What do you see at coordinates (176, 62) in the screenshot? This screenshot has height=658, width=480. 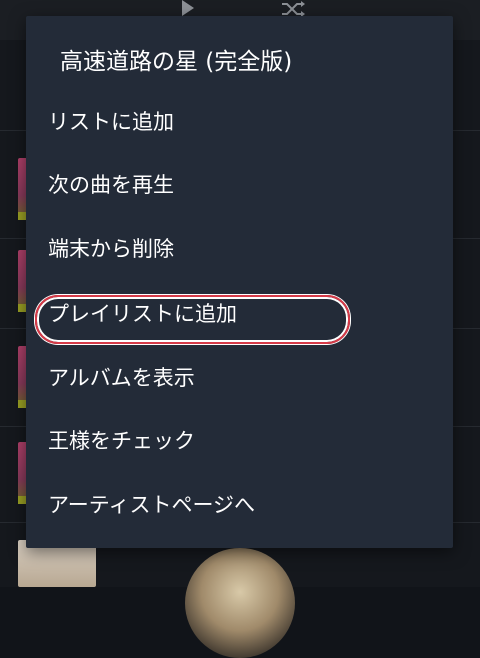 I see `menu-title: 高速道路の星 (完全版)` at bounding box center [176, 62].